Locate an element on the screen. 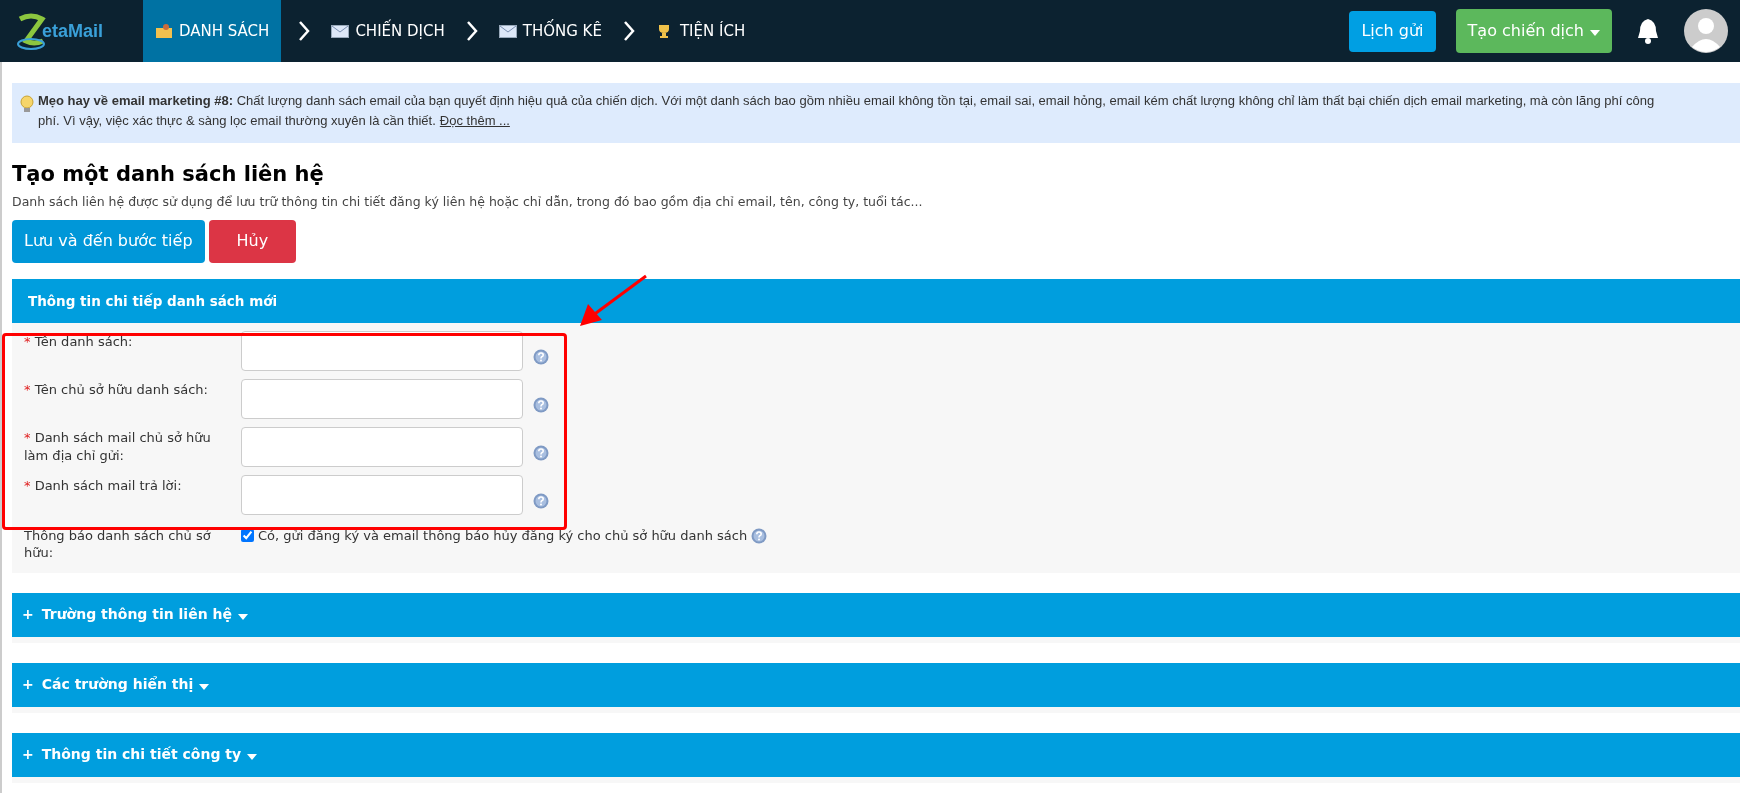  field-label: * Tên danh sách: is located at coordinates (78, 341).